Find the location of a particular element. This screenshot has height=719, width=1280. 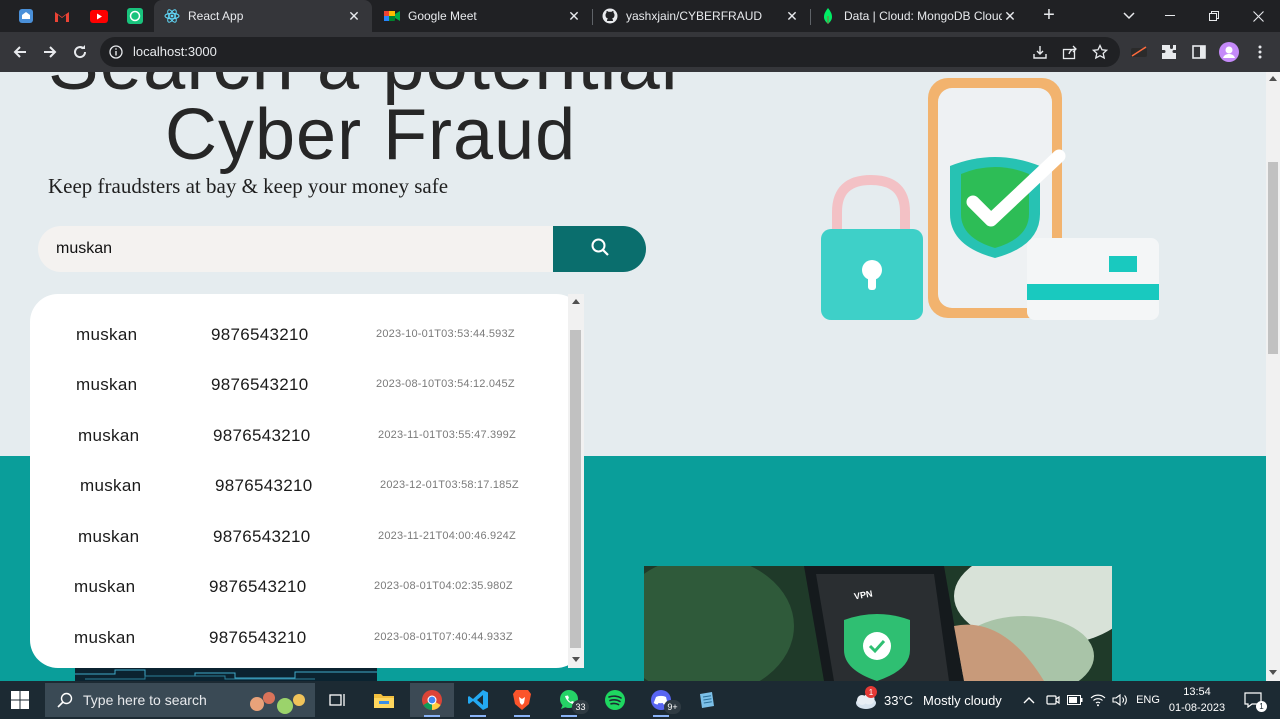

mongodb-icon is located at coordinates (828, 16).